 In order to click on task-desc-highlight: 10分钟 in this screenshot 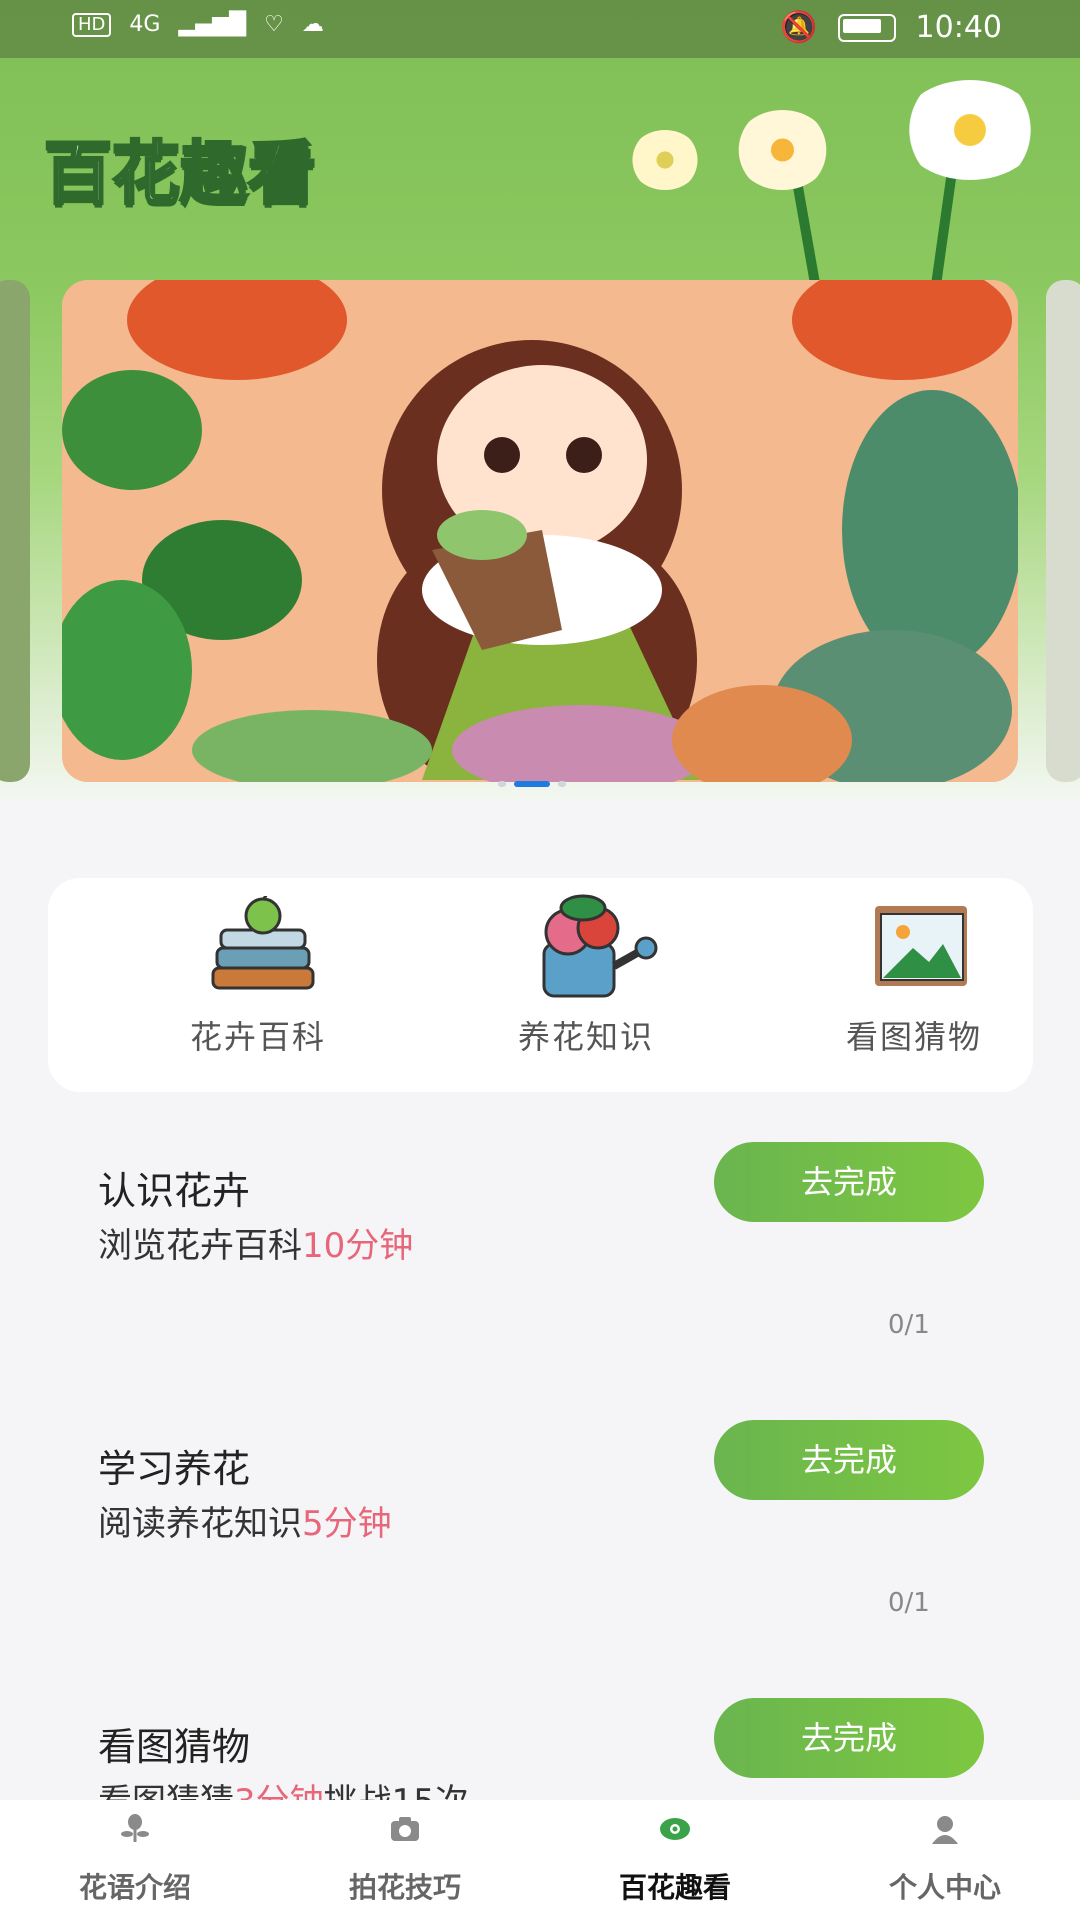, I will do `click(358, 1246)`.